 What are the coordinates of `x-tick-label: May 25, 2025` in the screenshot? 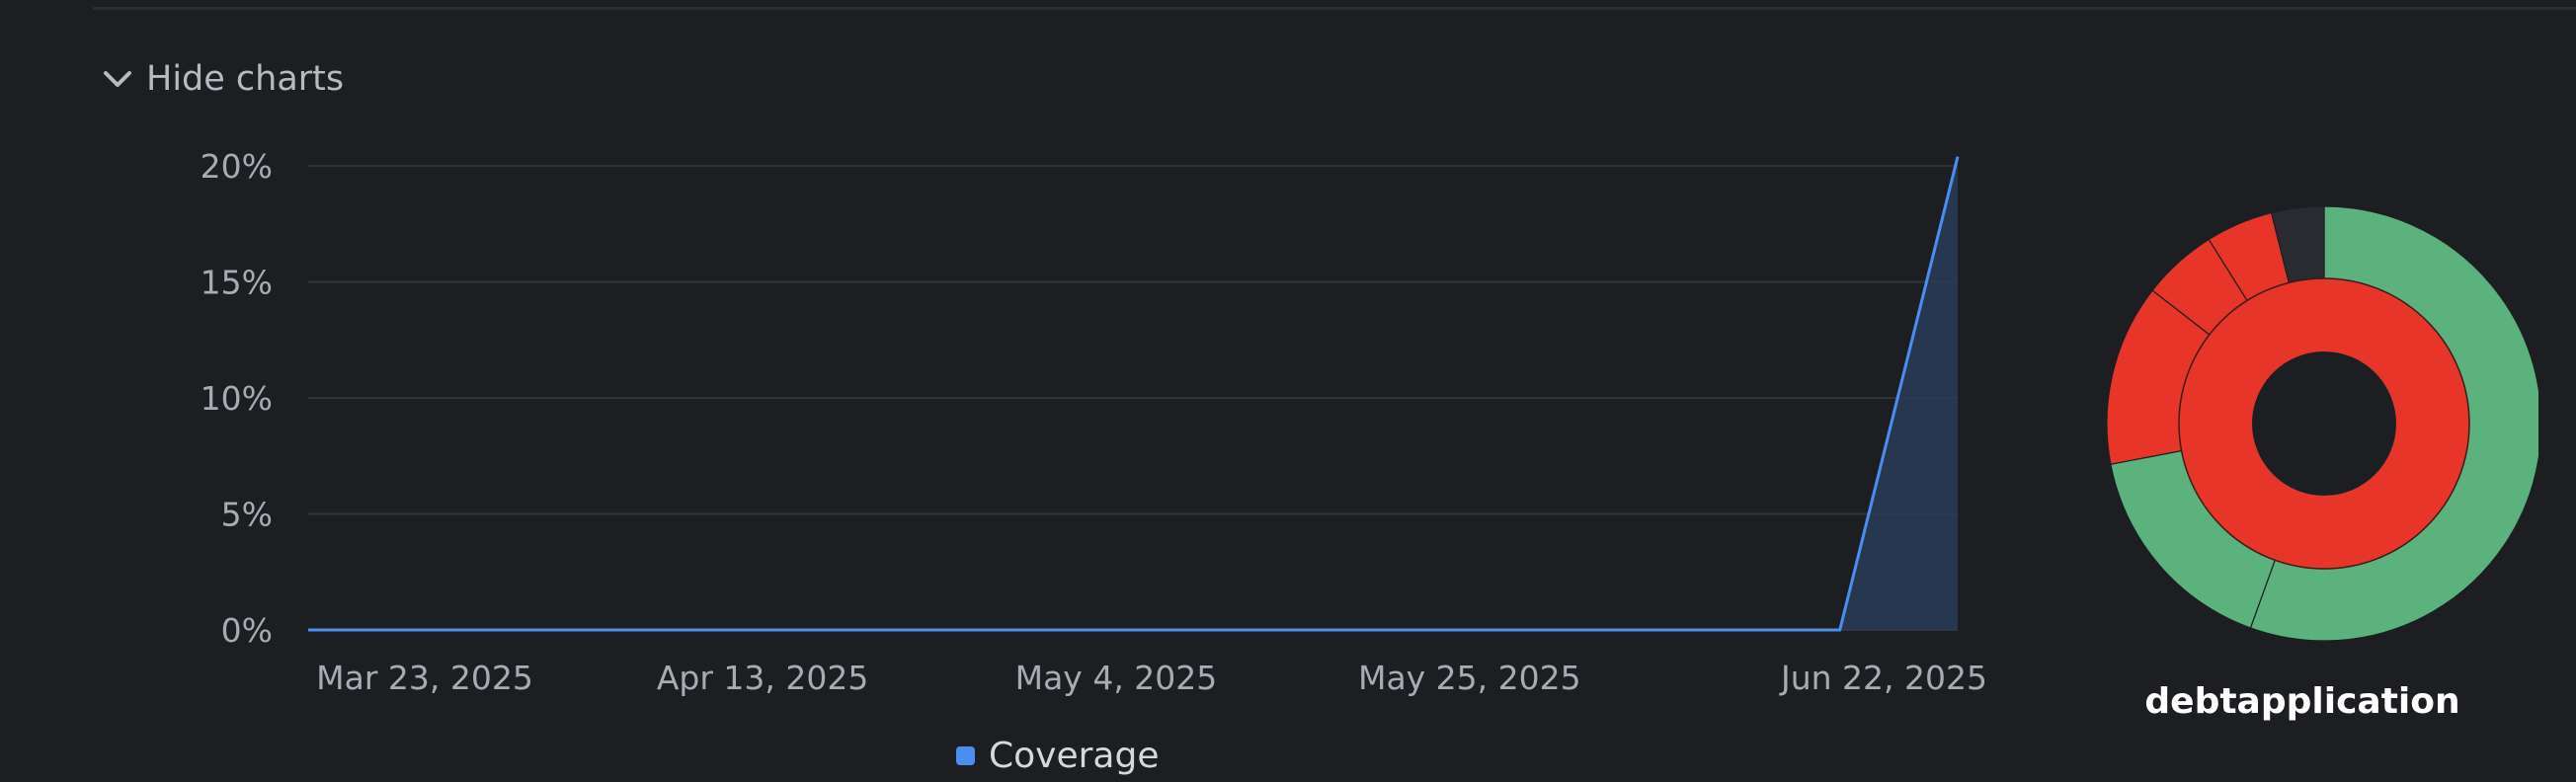 It's located at (1469, 678).